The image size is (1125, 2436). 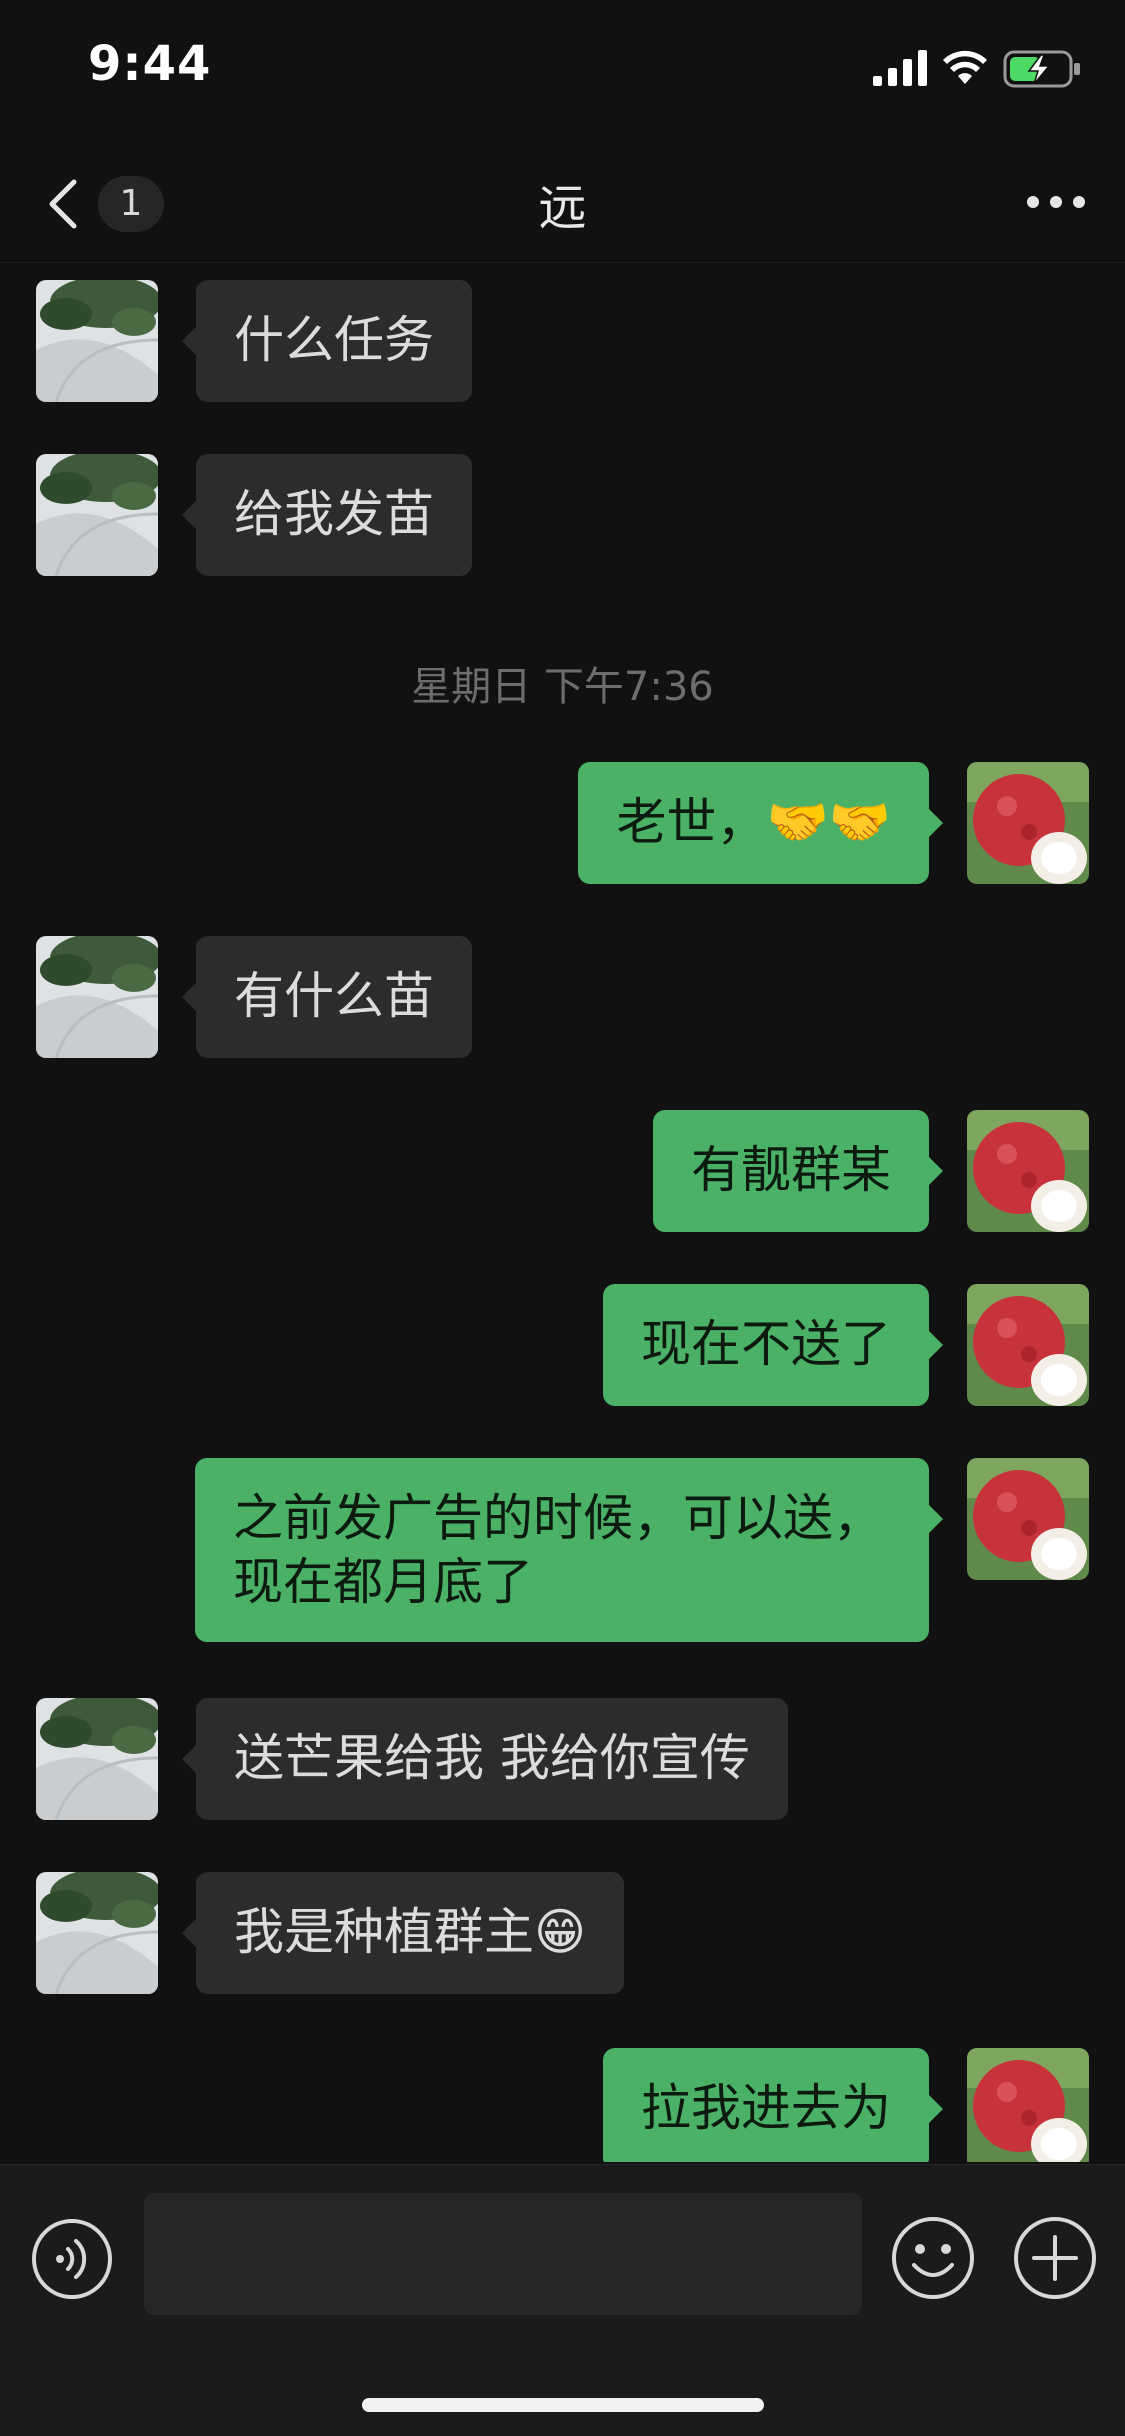 What do you see at coordinates (1041, 69) in the screenshot?
I see `battery-charging-icon` at bounding box center [1041, 69].